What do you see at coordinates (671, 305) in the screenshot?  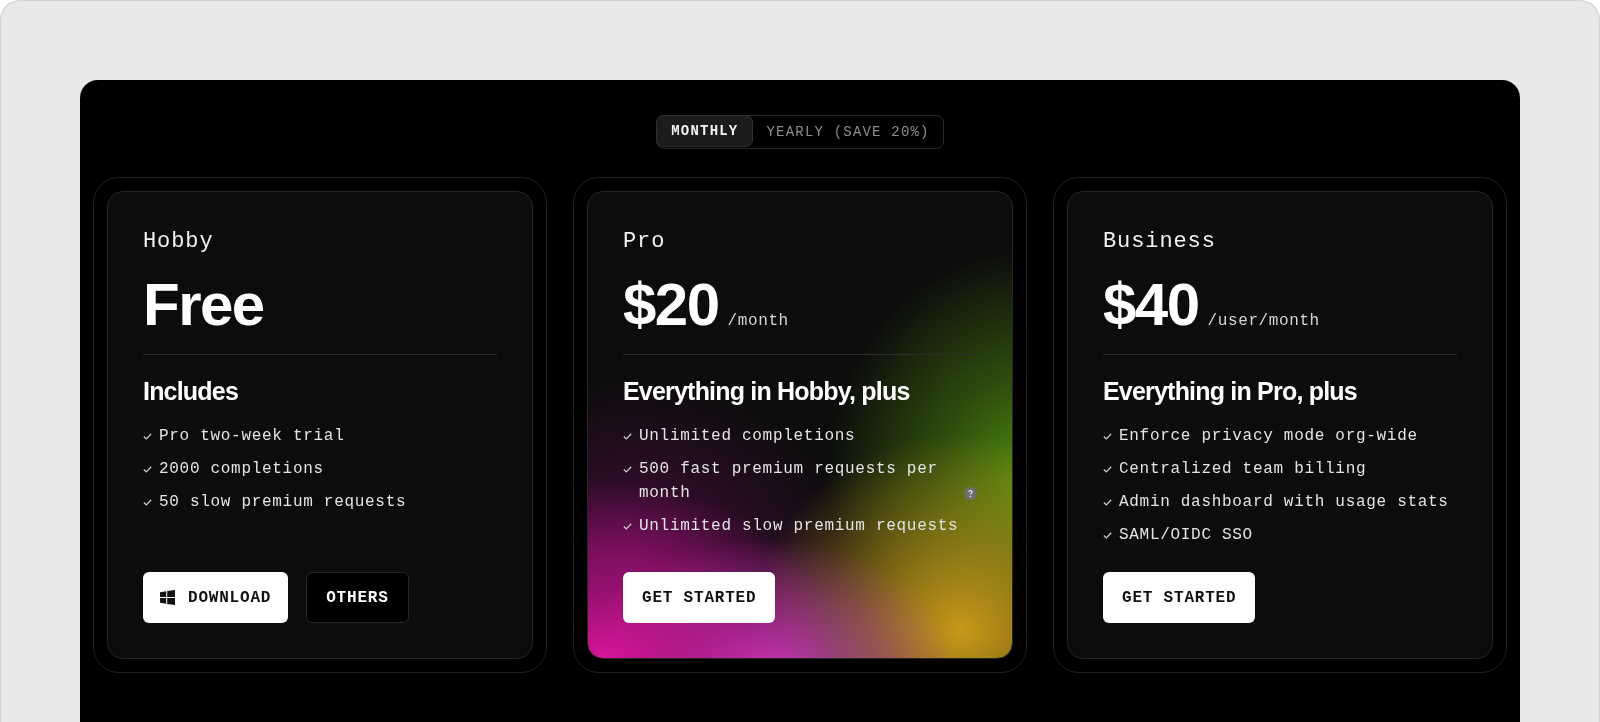 I see `plan-price: $20` at bounding box center [671, 305].